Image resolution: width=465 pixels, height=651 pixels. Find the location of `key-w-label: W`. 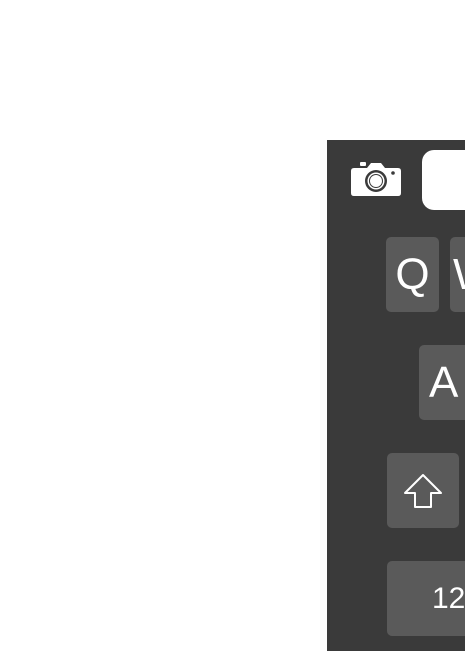

key-w-label: W is located at coordinates (459, 275).